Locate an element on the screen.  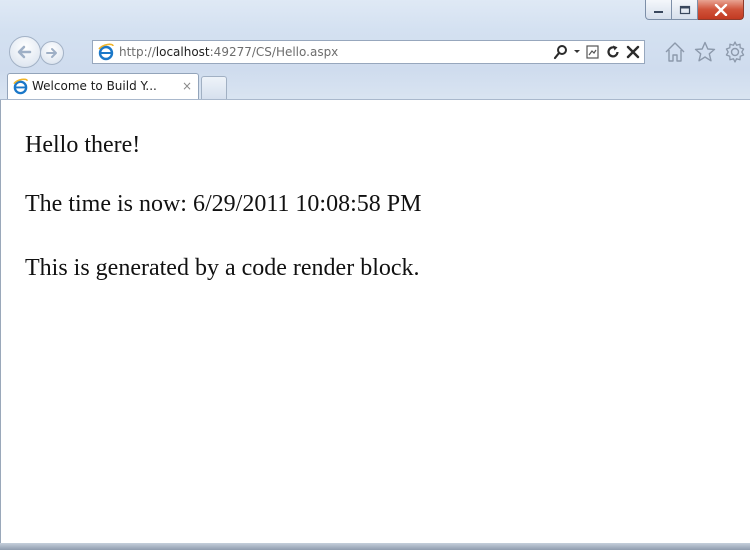
command-icons is located at coordinates (705, 52).